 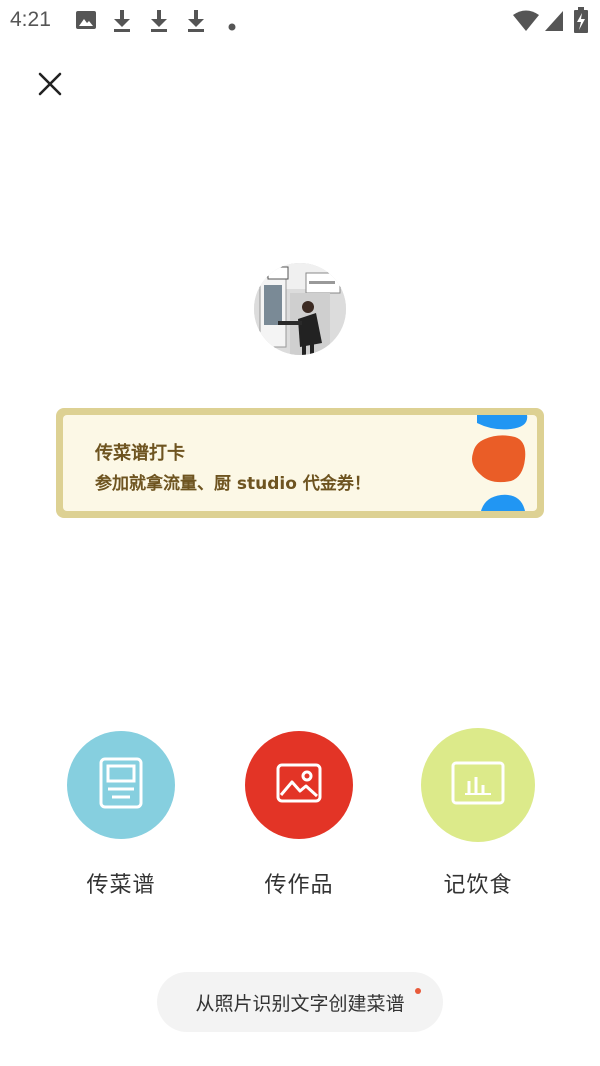 I want to click on dot-icon, so click(x=232, y=25).